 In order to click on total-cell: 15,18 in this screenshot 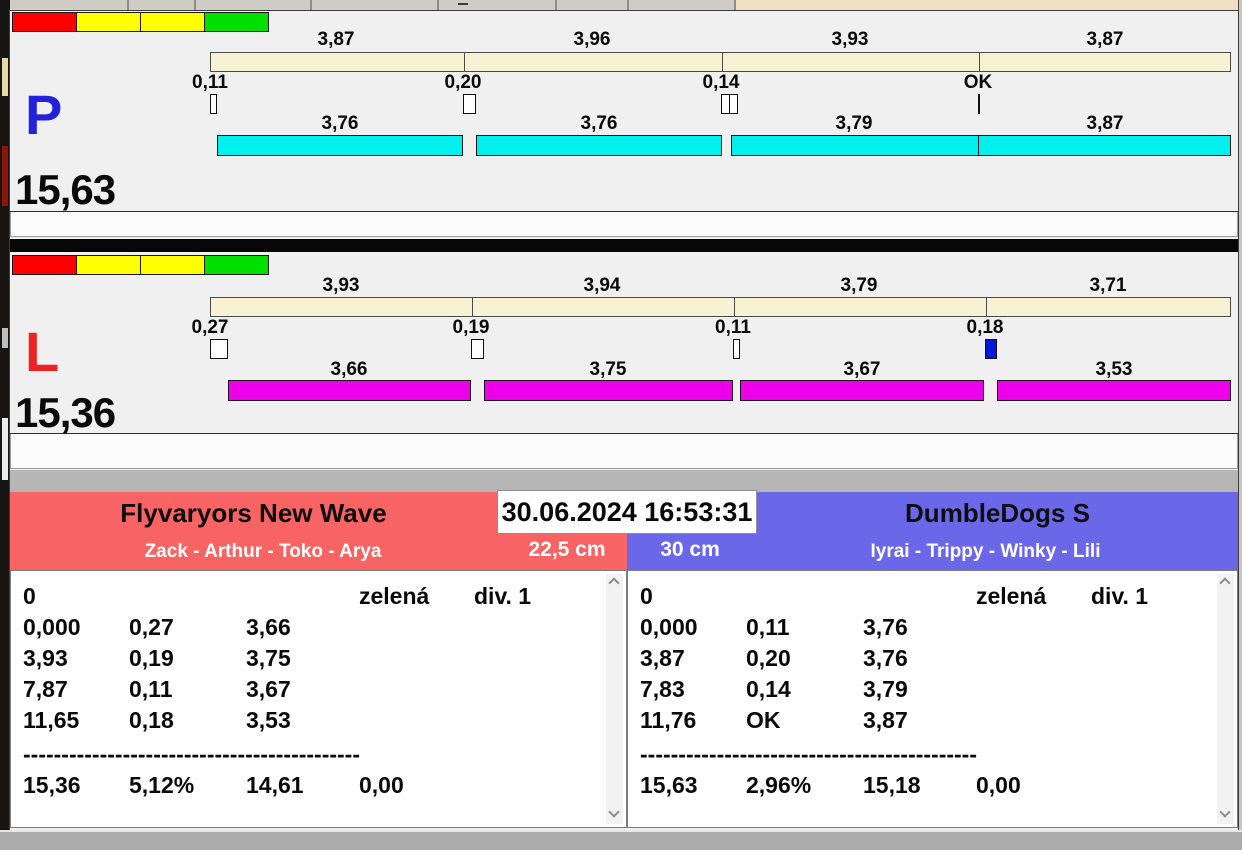, I will do `click(892, 785)`.